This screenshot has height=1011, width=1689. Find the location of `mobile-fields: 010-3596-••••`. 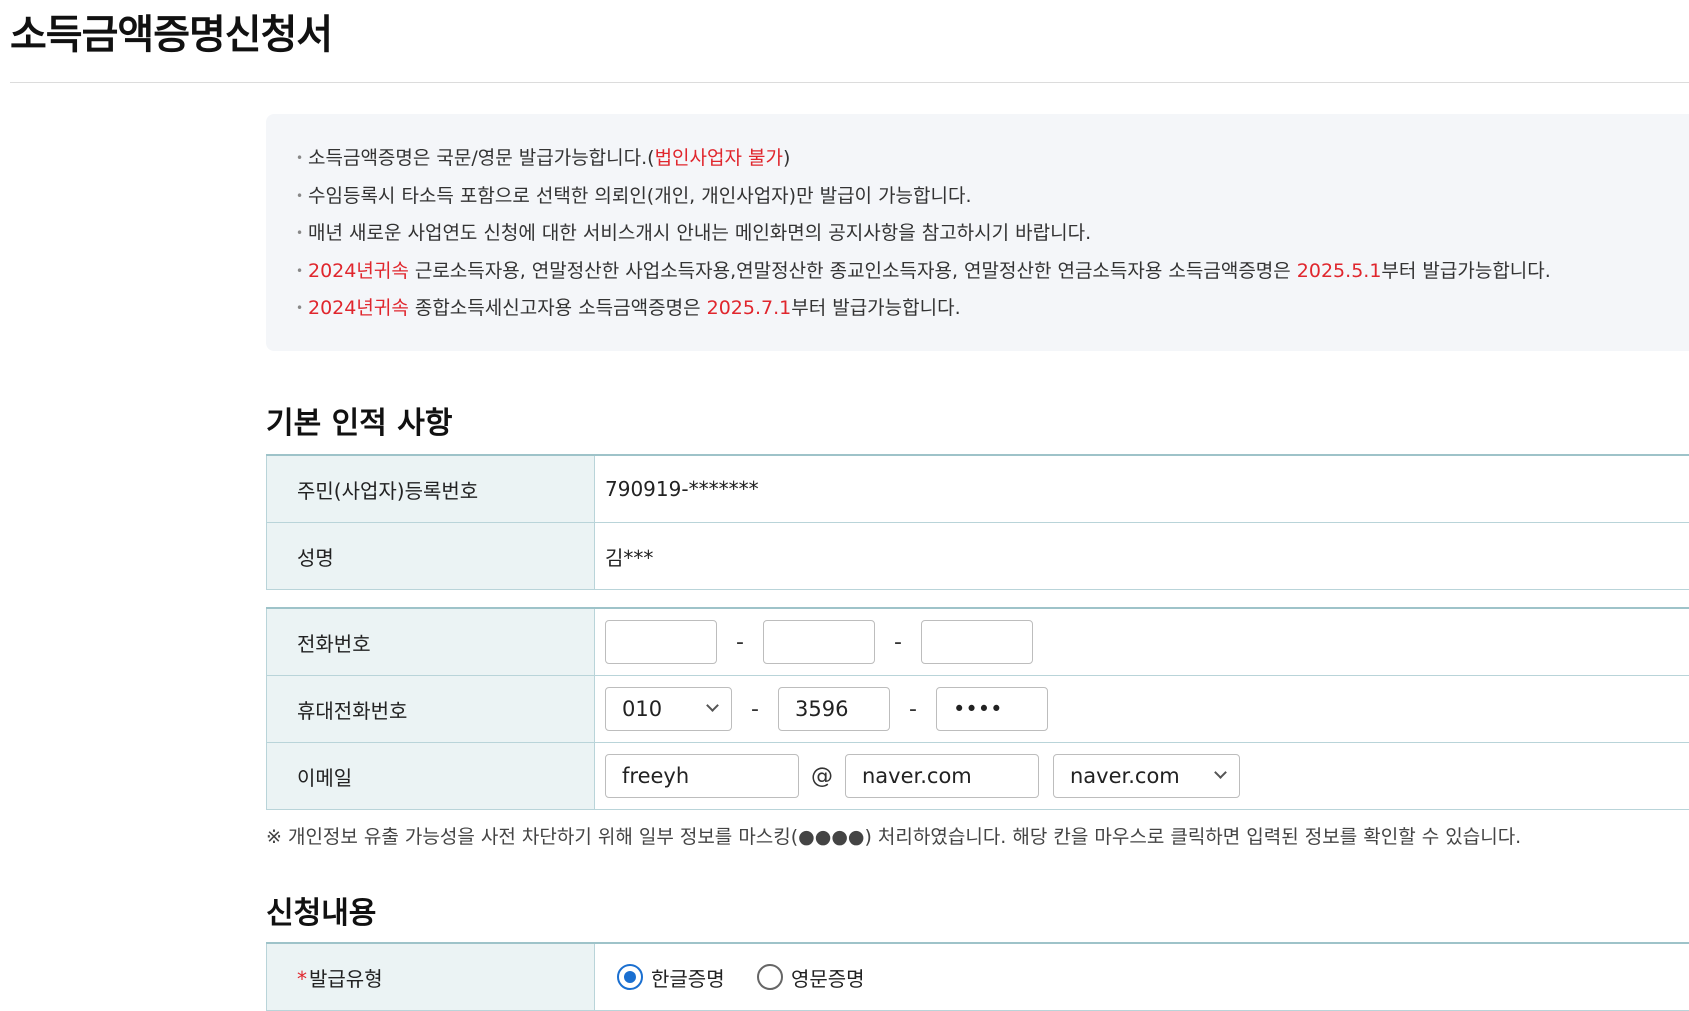

mobile-fields: 010-3596-•••• is located at coordinates (1142, 709).